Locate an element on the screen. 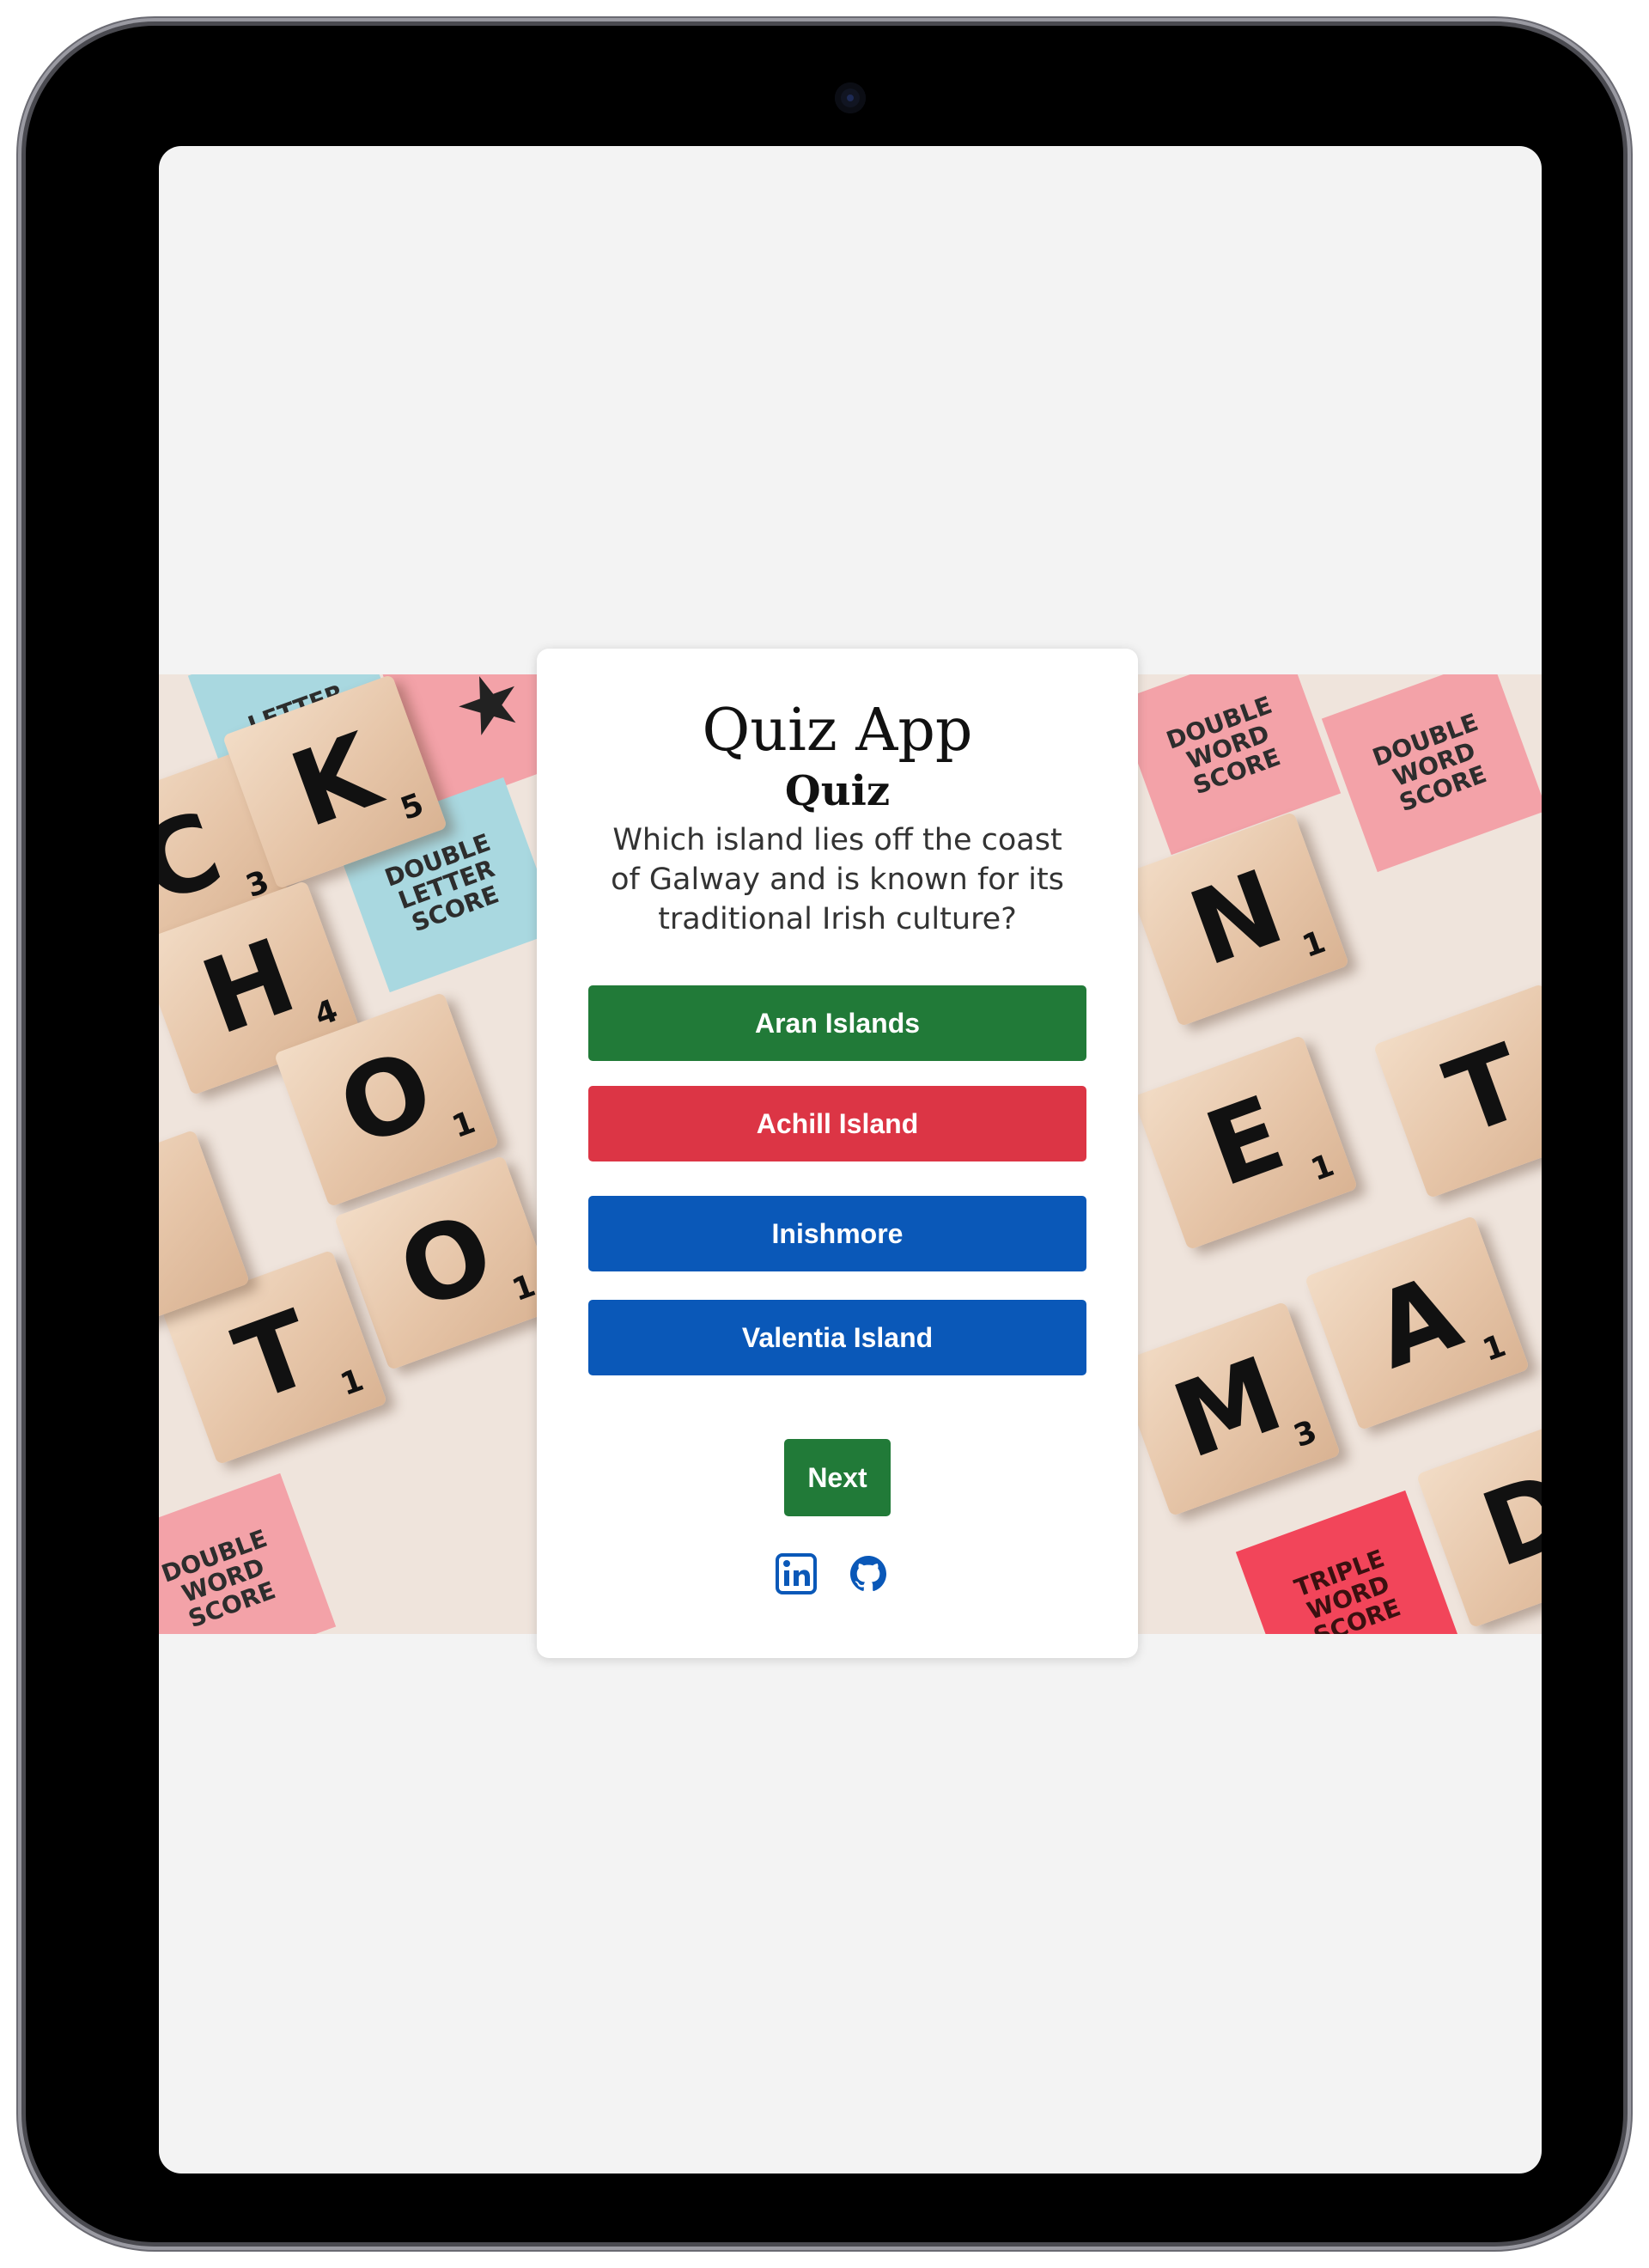 The height and width of the screenshot is (2268, 1649). answer-button-3: Inishmore is located at coordinates (837, 1233).